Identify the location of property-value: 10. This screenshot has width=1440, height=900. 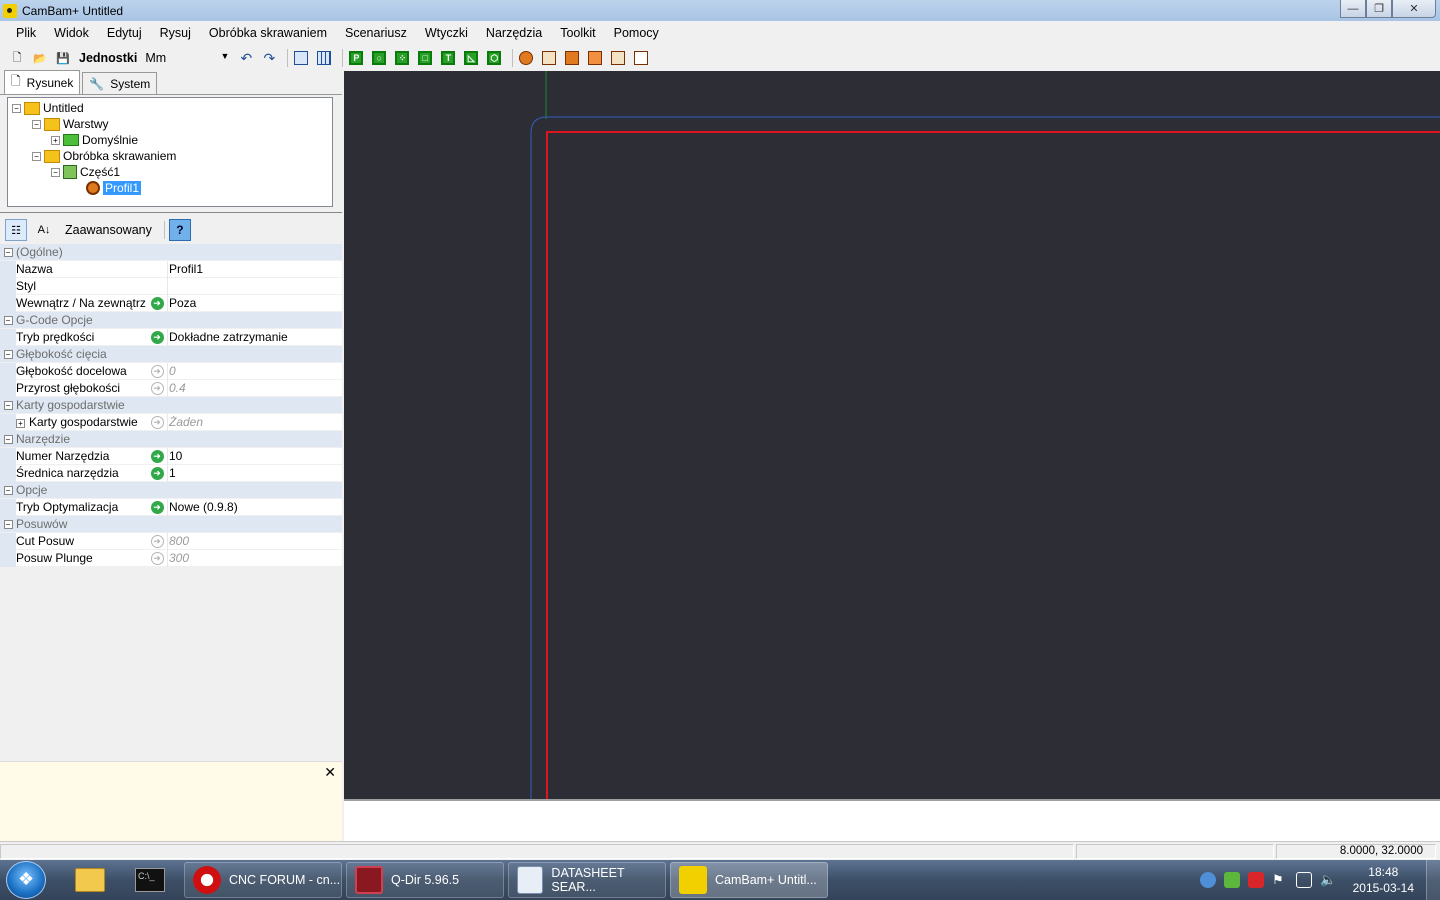
(254, 456).